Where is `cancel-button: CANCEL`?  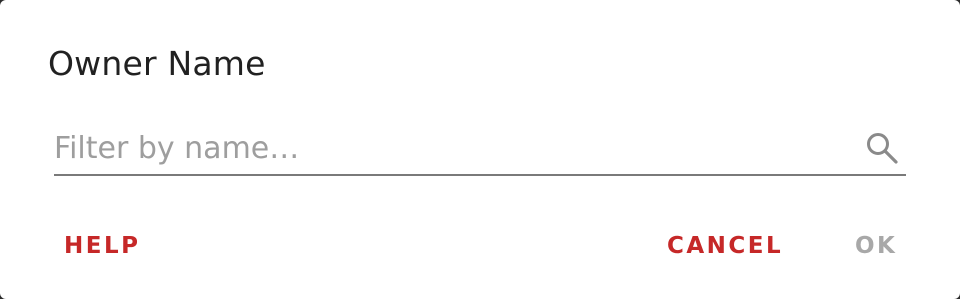
cancel-button: CANCEL is located at coordinates (725, 246).